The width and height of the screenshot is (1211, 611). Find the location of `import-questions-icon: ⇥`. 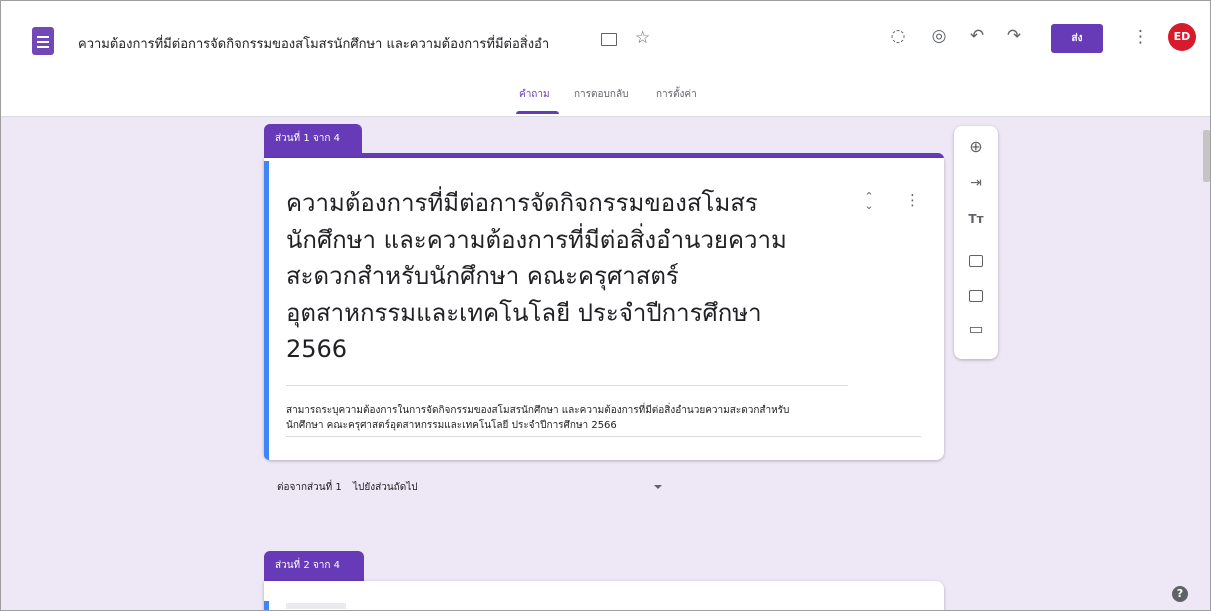

import-questions-icon: ⇥ is located at coordinates (976, 183).